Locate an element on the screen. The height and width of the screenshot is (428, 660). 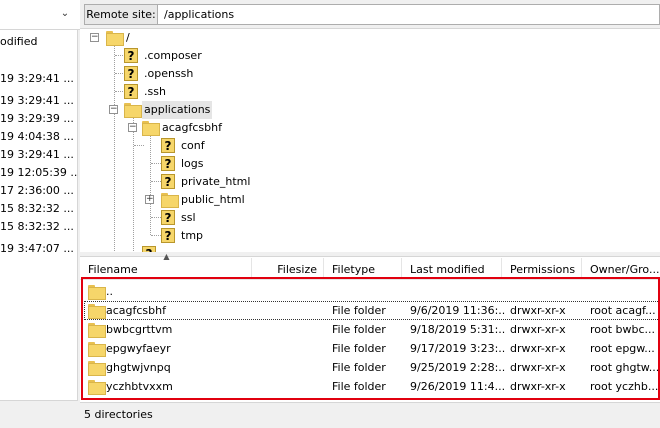
tree-item-ssh: .ssh is located at coordinates (155, 92).